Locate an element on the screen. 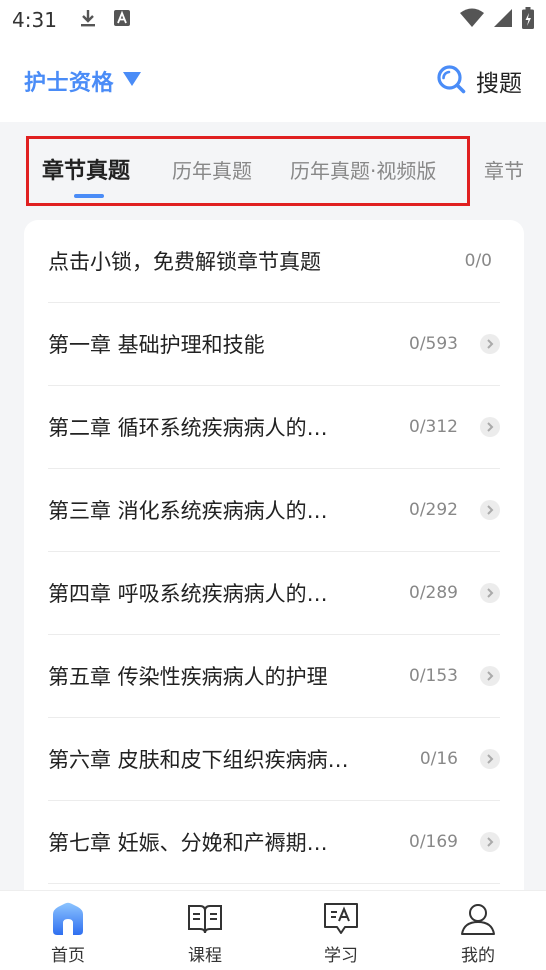  search-label: 搜题 is located at coordinates (499, 84).